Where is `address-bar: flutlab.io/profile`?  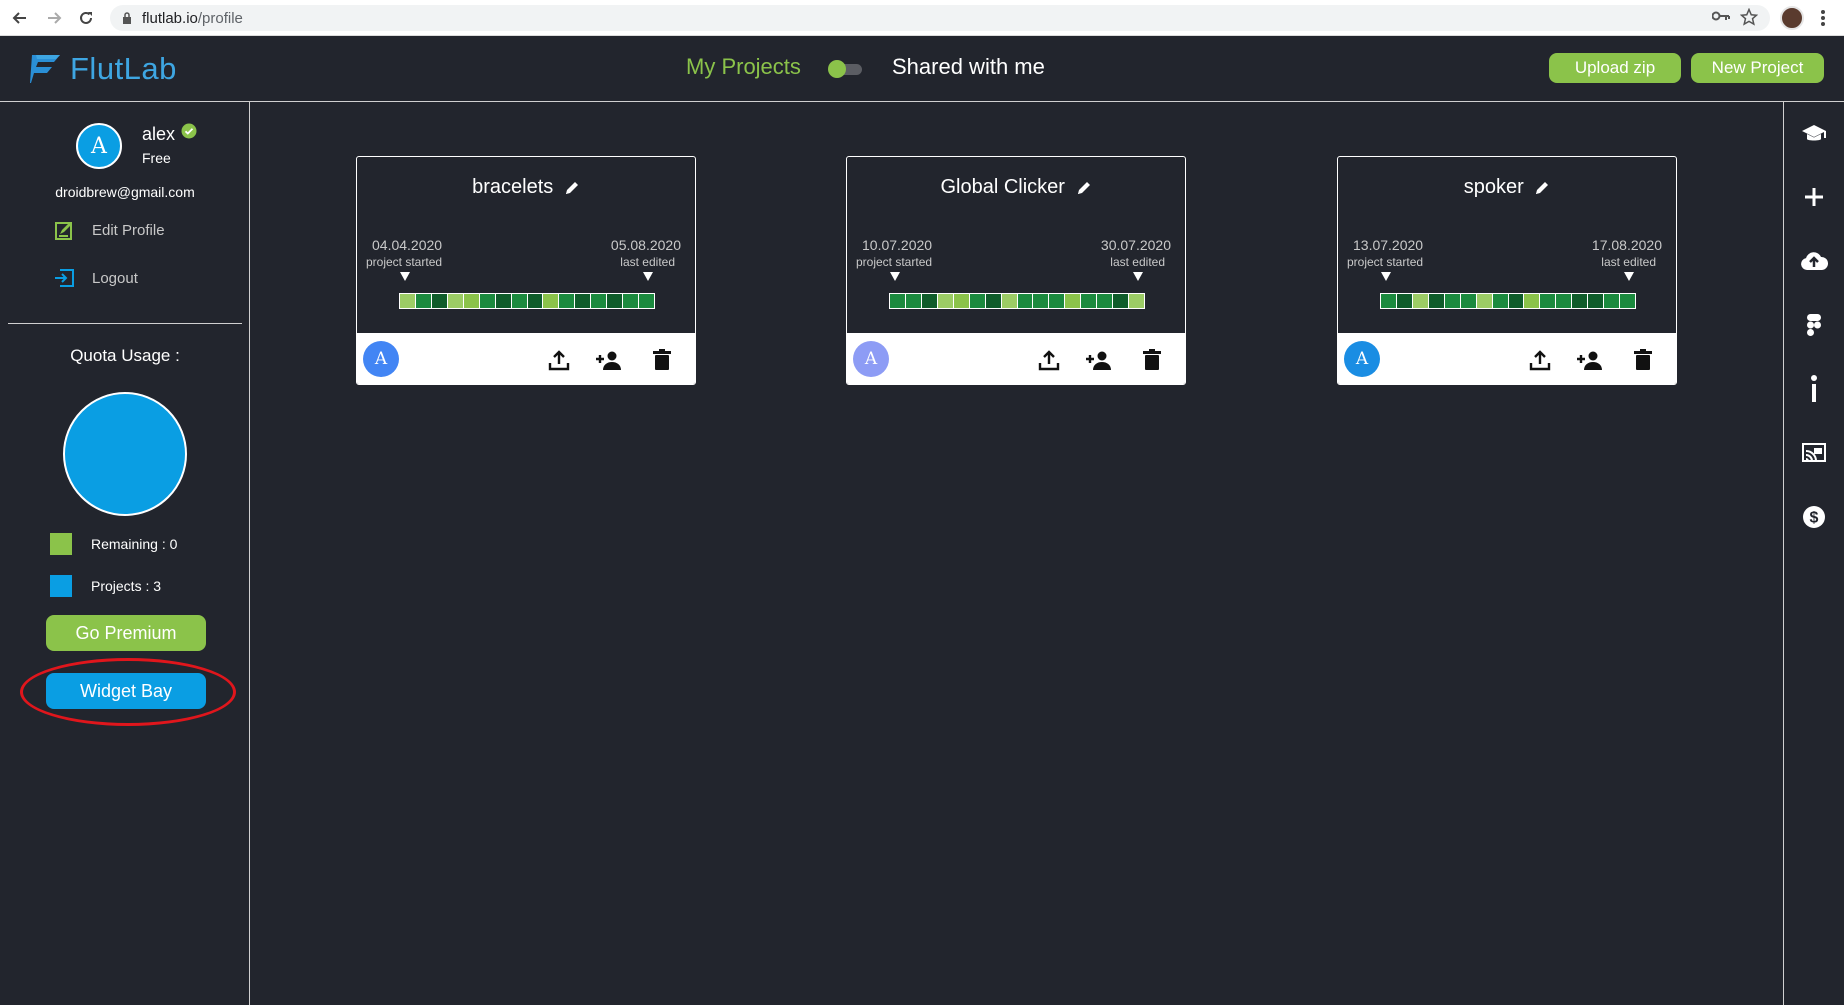 address-bar: flutlab.io/profile is located at coordinates (940, 18).